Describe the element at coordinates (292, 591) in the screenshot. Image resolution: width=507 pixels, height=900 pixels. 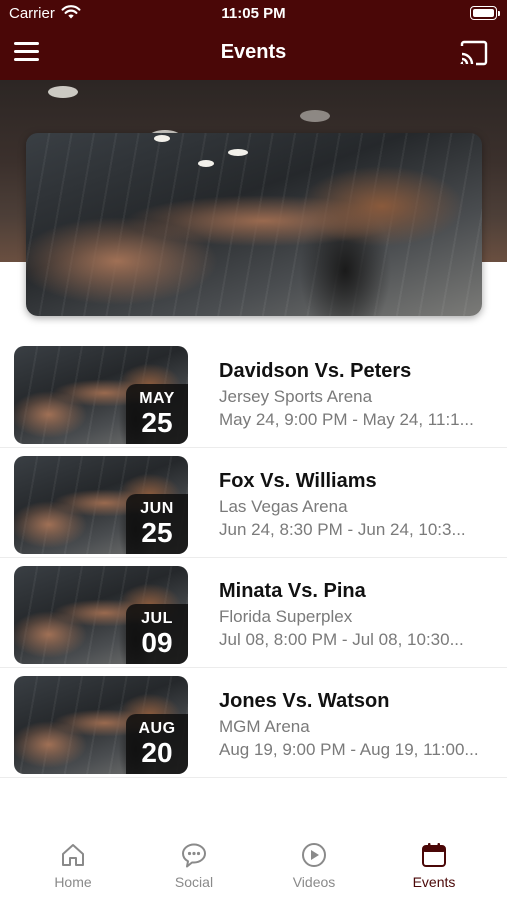
I see `event-title: Minata Vs. Pina` at that location.